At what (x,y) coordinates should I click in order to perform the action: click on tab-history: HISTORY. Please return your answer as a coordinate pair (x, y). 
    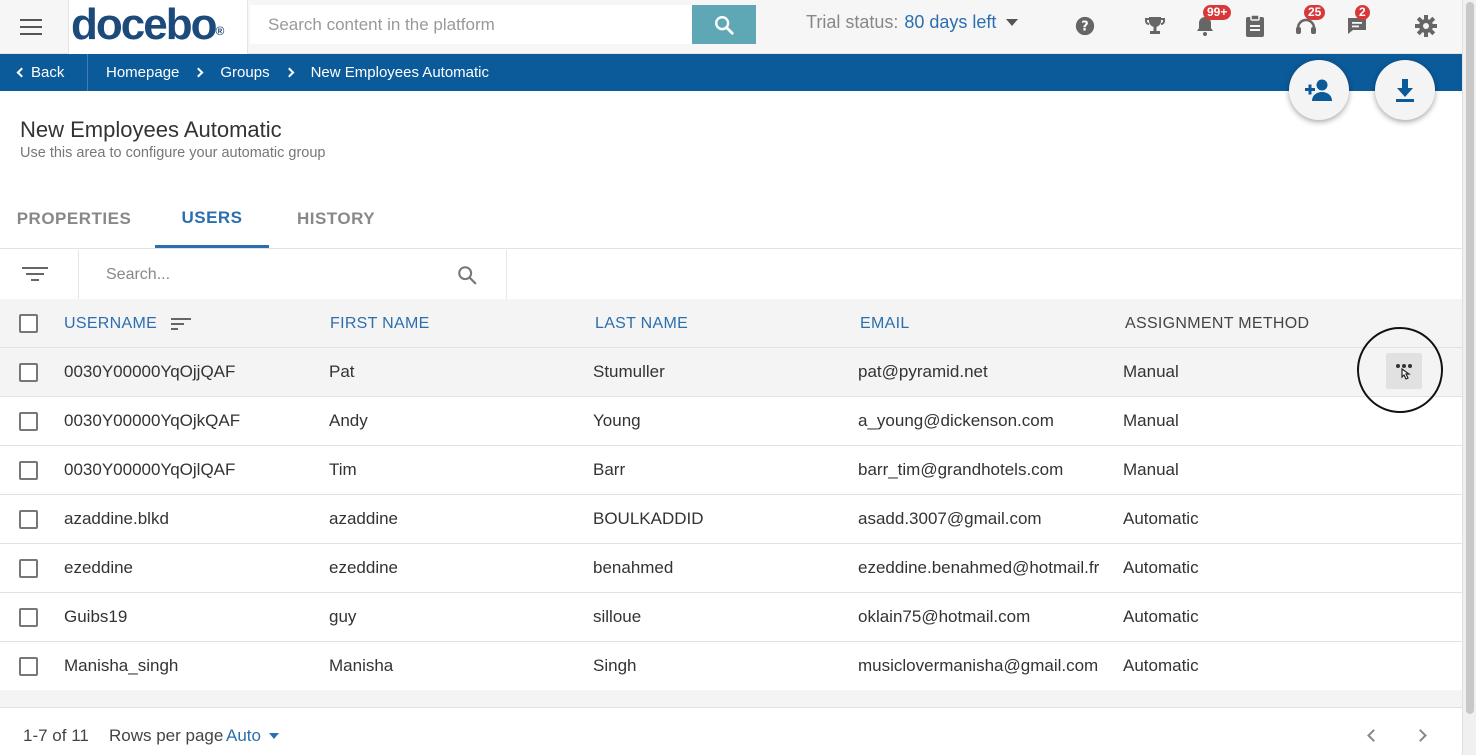
    Looking at the image, I should click on (336, 219).